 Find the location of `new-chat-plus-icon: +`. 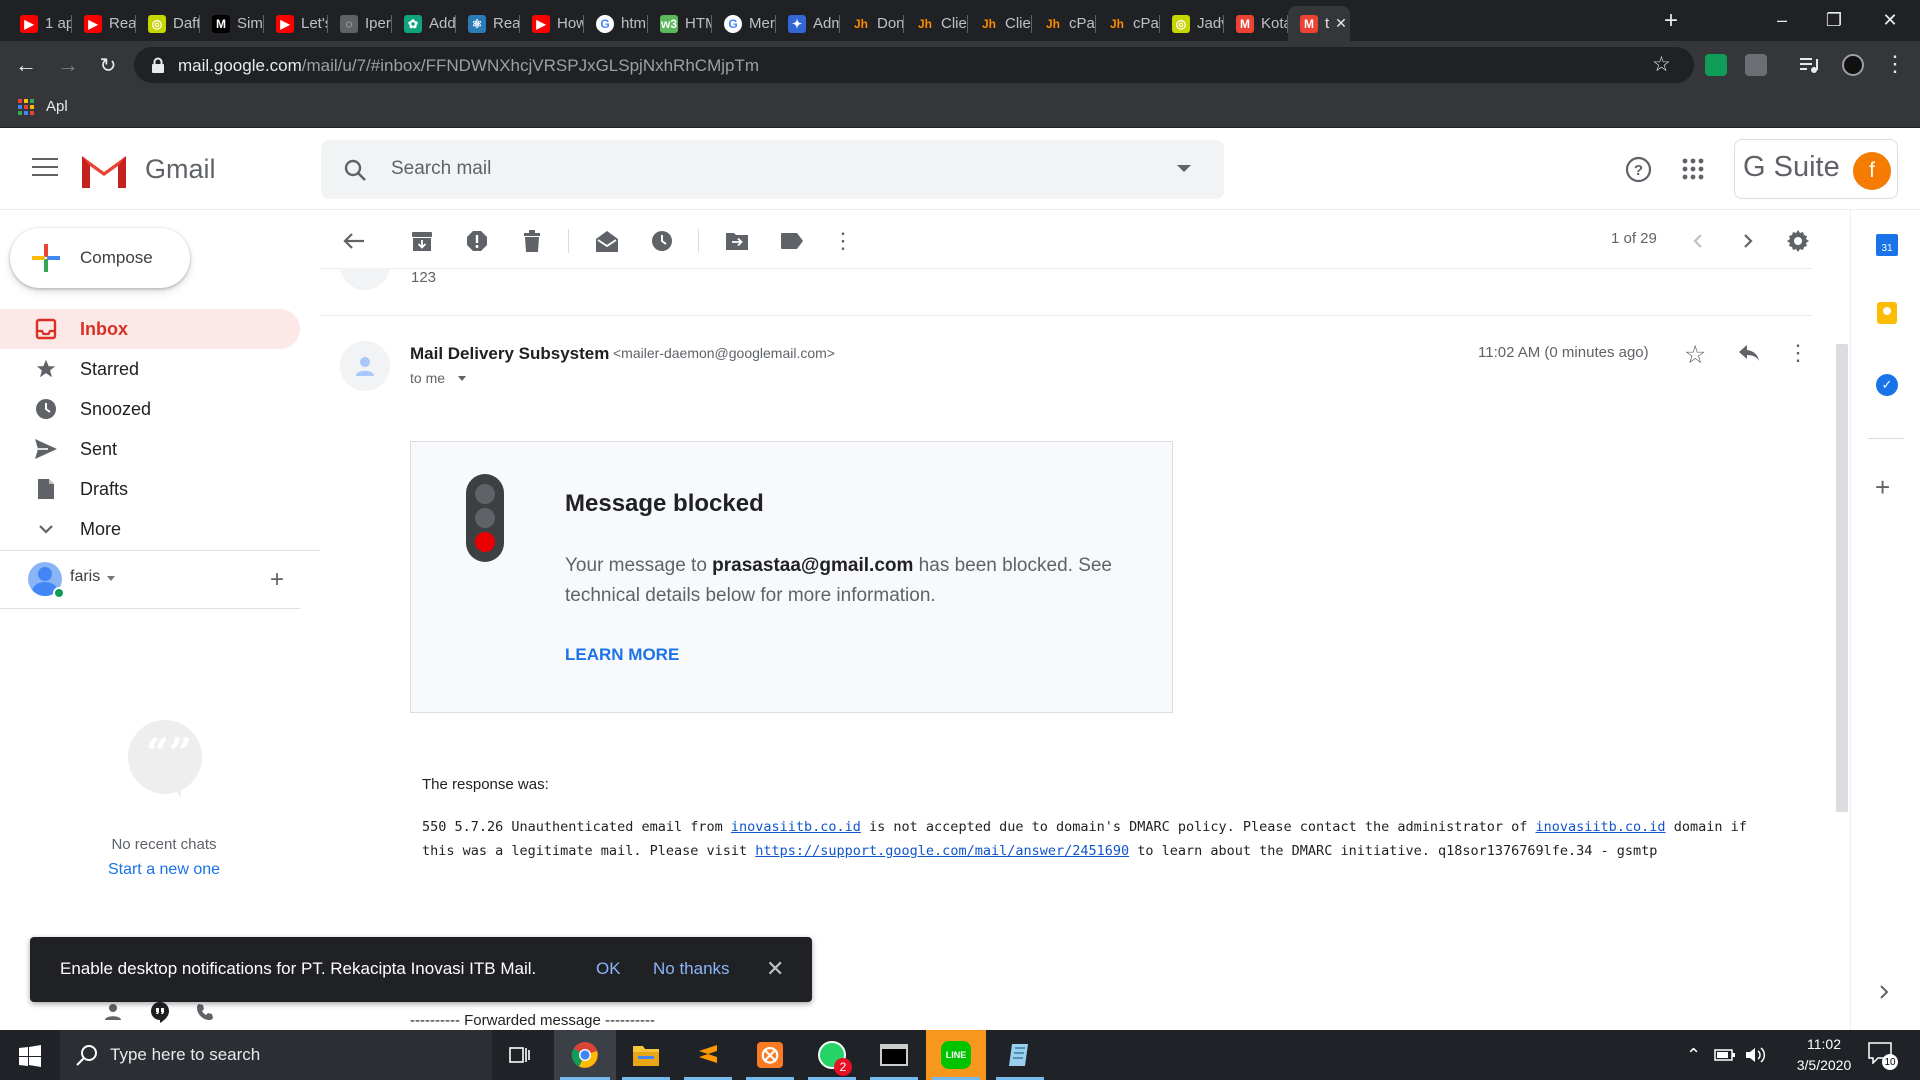

new-chat-plus-icon: + is located at coordinates (277, 580).